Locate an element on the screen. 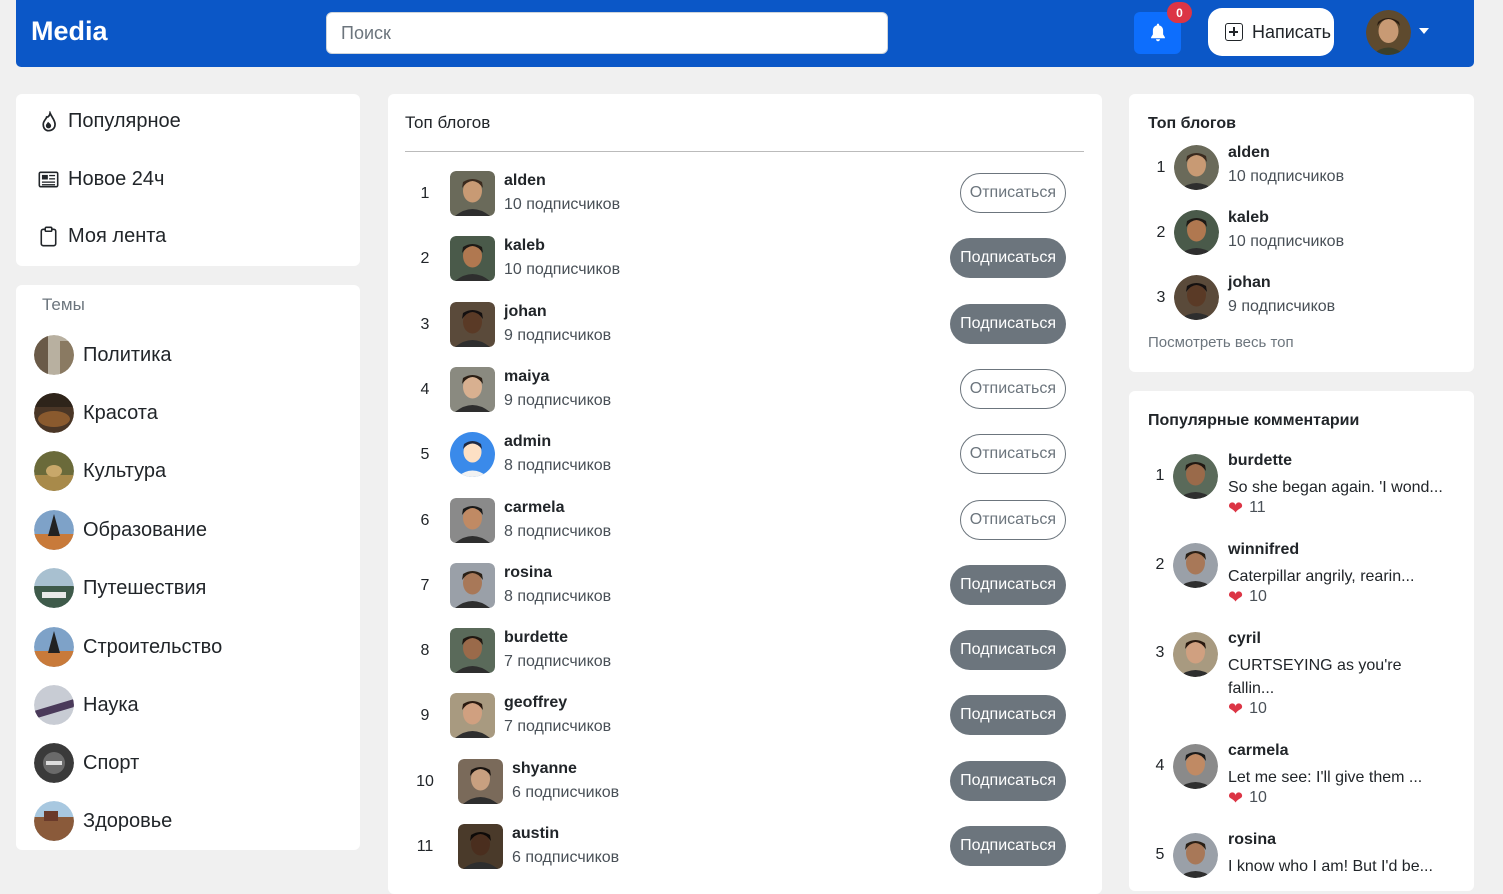 This screenshot has height=894, width=1503. topic-item: Наука is located at coordinates (86, 705).